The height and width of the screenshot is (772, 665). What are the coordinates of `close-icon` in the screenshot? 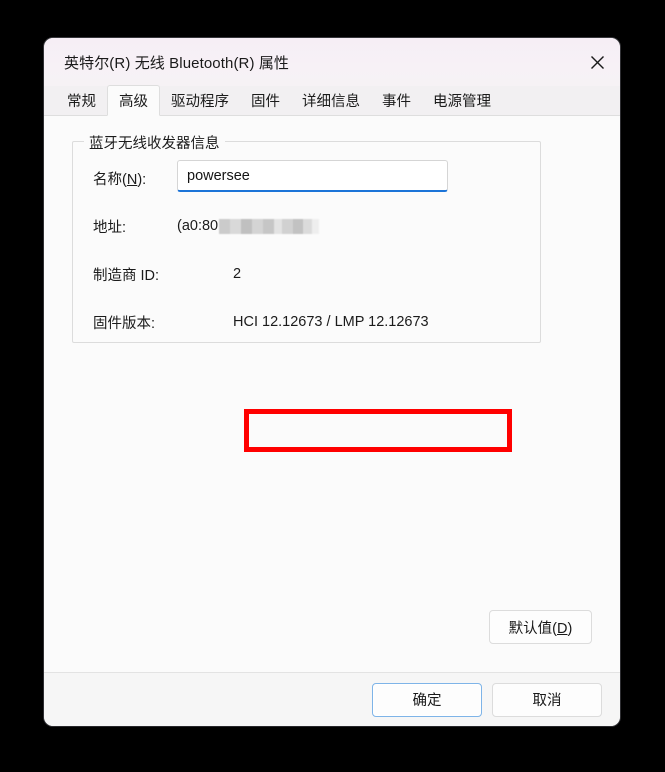 It's located at (597, 62).